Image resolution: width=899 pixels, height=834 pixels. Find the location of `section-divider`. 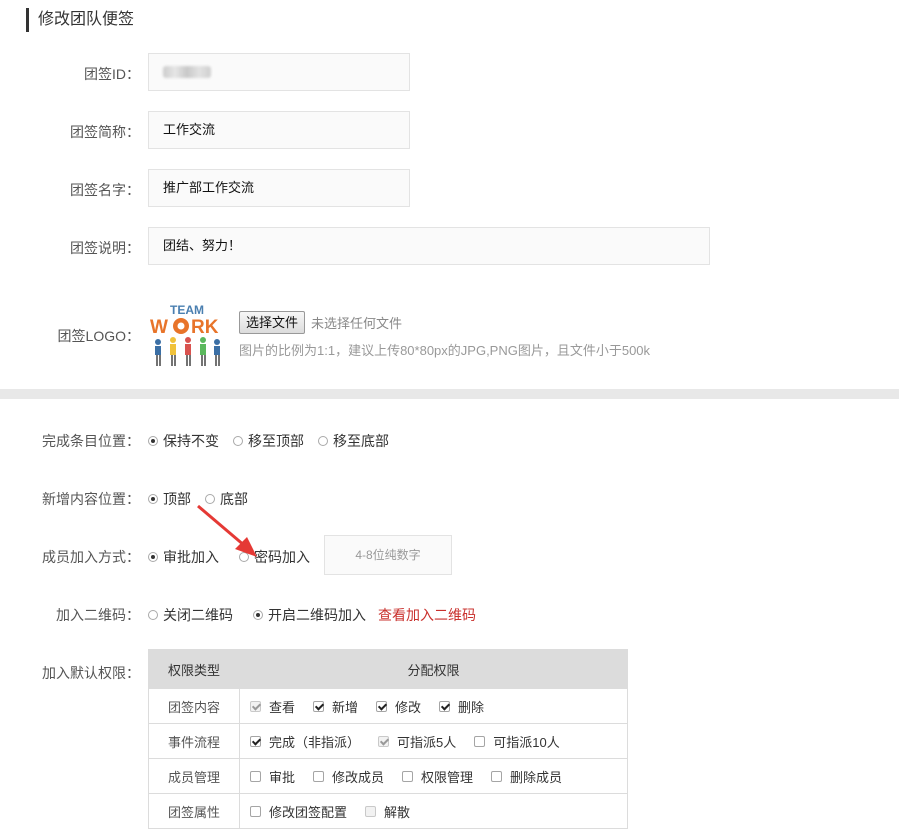

section-divider is located at coordinates (449, 394).